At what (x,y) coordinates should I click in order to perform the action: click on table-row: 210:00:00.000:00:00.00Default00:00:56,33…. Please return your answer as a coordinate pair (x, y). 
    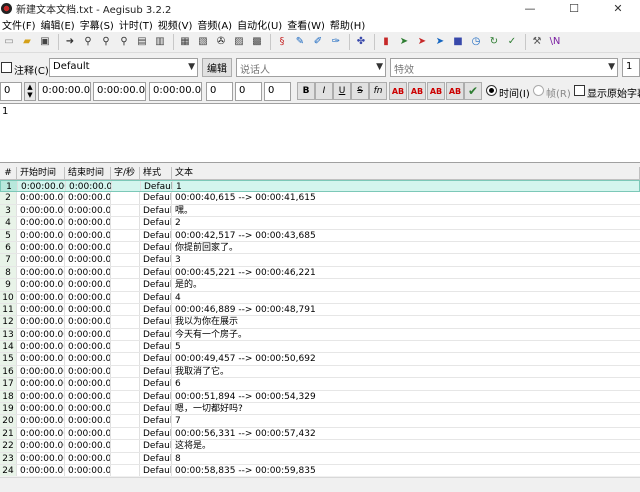
    Looking at the image, I should click on (320, 434).